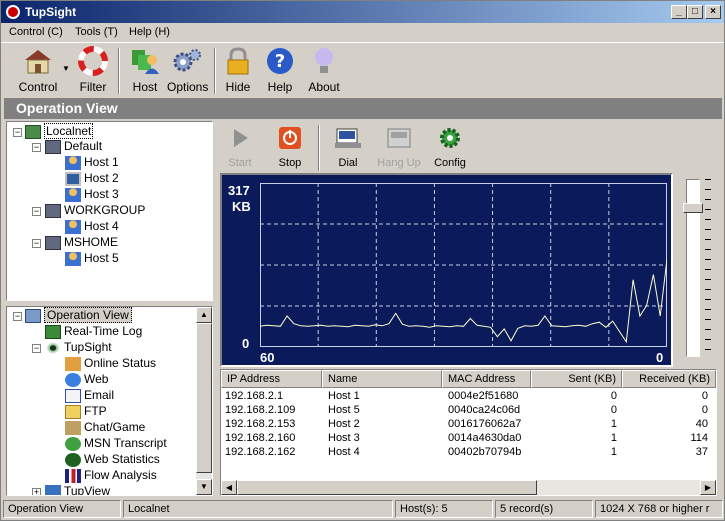  Describe the element at coordinates (696, 270) in the screenshot. I see `zoom-slider` at that location.